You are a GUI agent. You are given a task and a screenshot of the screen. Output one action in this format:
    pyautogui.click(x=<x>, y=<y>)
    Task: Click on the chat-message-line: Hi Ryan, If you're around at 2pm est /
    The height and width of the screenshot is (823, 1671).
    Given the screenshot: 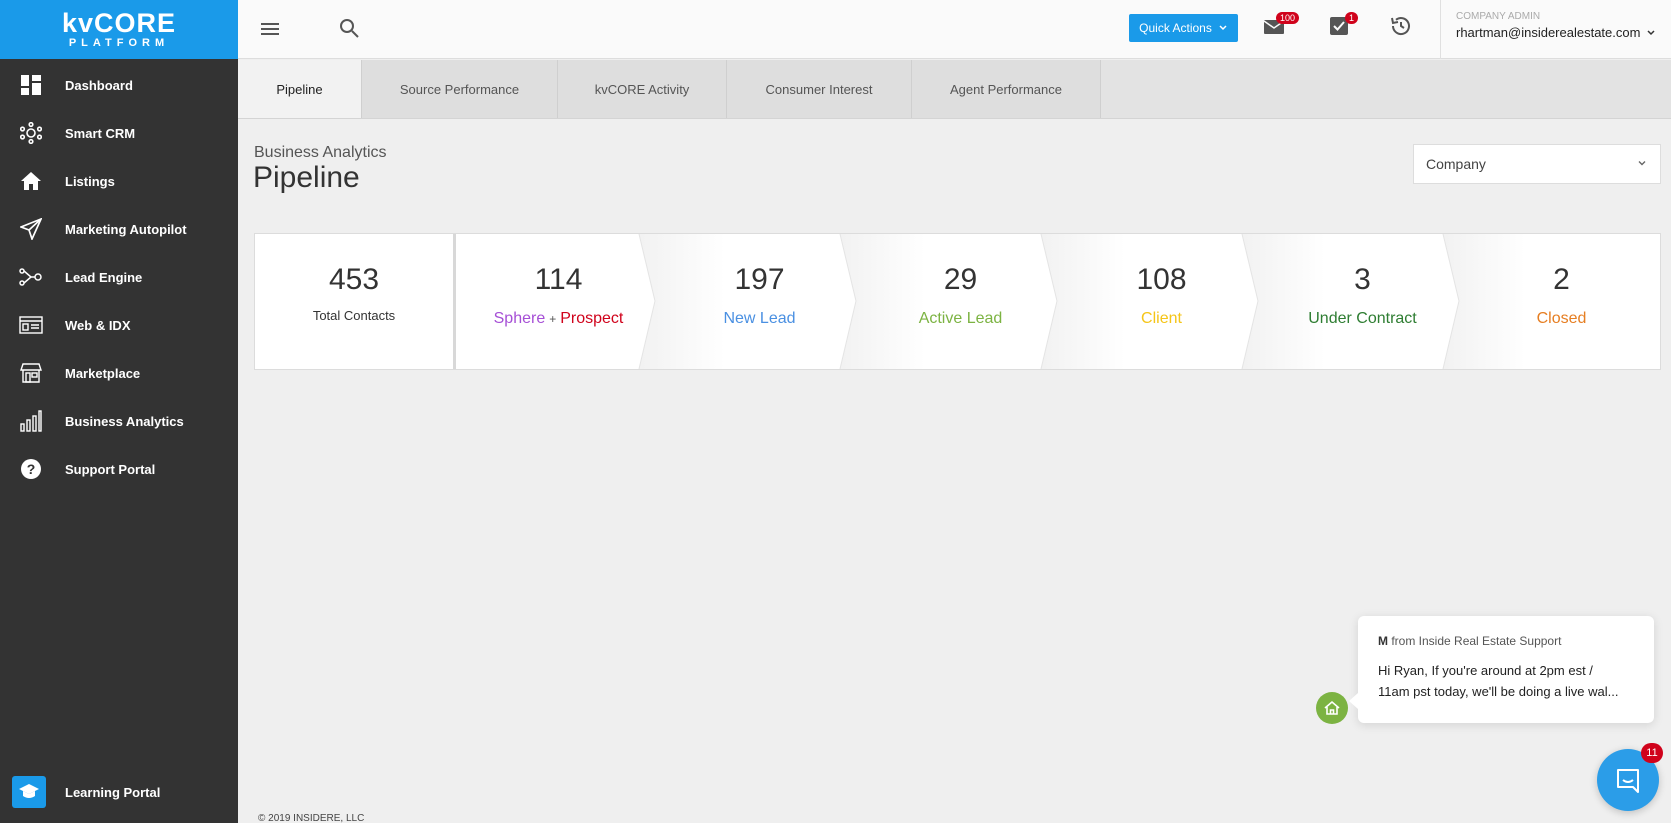 What is the action you would take?
    pyautogui.click(x=1485, y=670)
    